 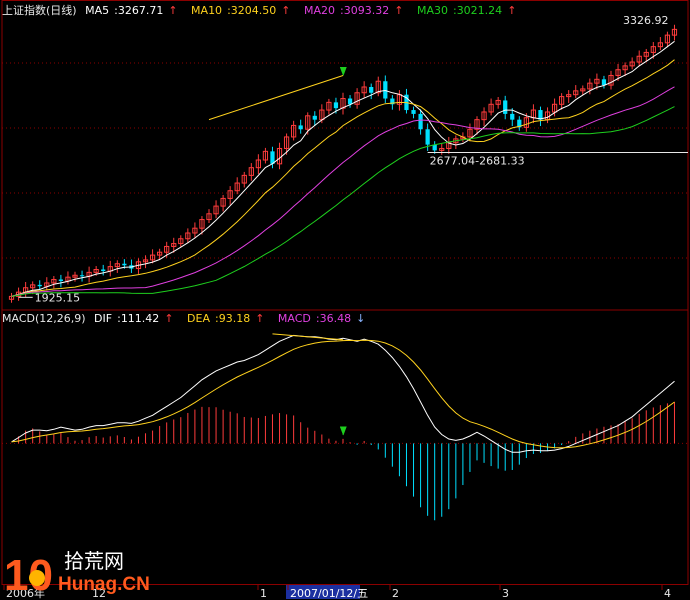 I want to click on watermark-cn: 拾荒网, so click(x=94, y=561).